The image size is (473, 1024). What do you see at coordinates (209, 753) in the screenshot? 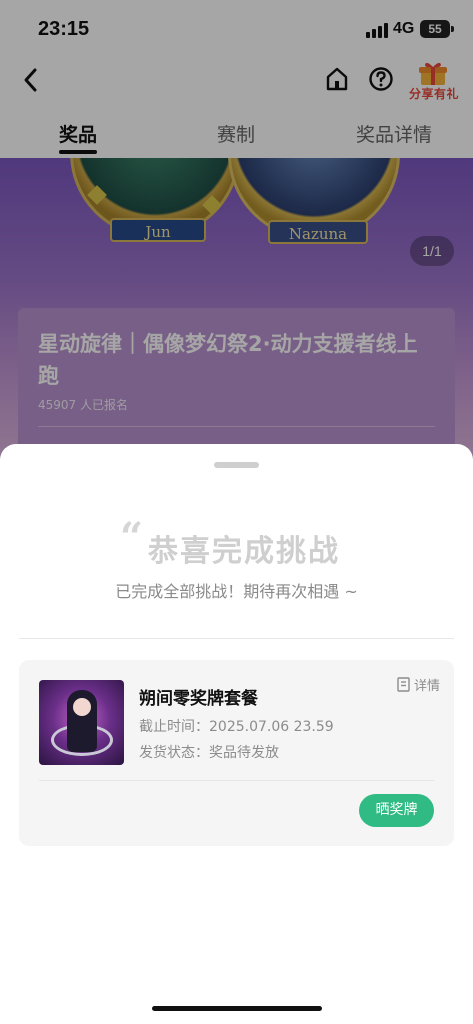
I see `prize-shipping-status: 发货状态：奖品待发放` at bounding box center [209, 753].